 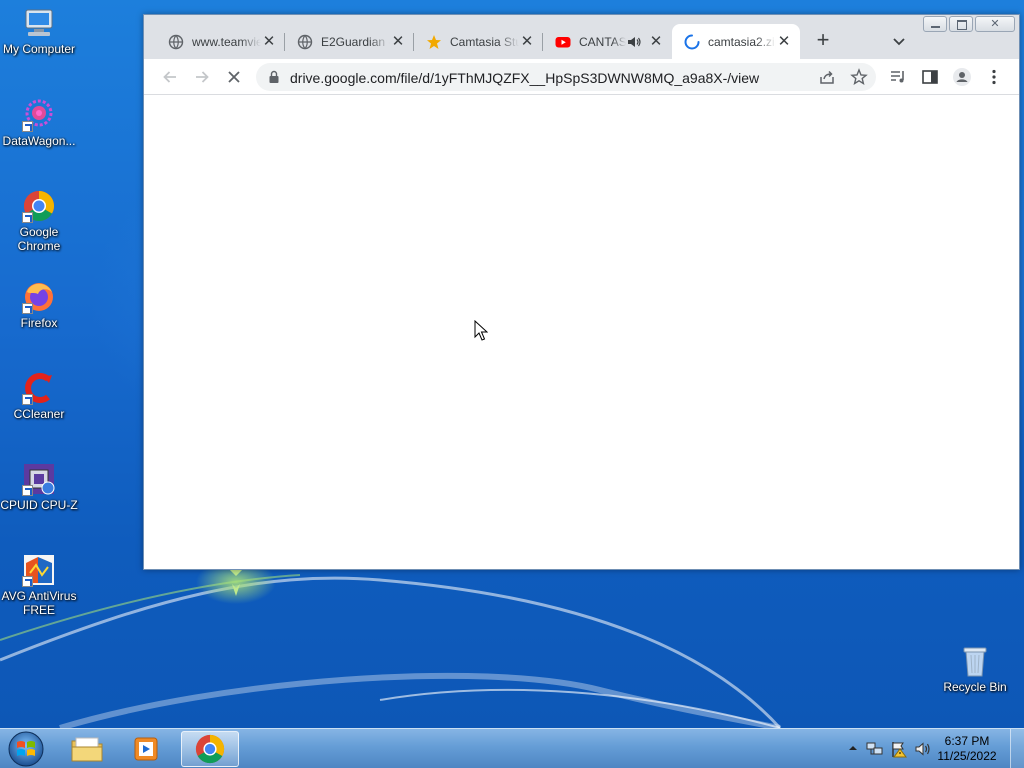 I want to click on loading-spinner-icon, so click(x=692, y=42).